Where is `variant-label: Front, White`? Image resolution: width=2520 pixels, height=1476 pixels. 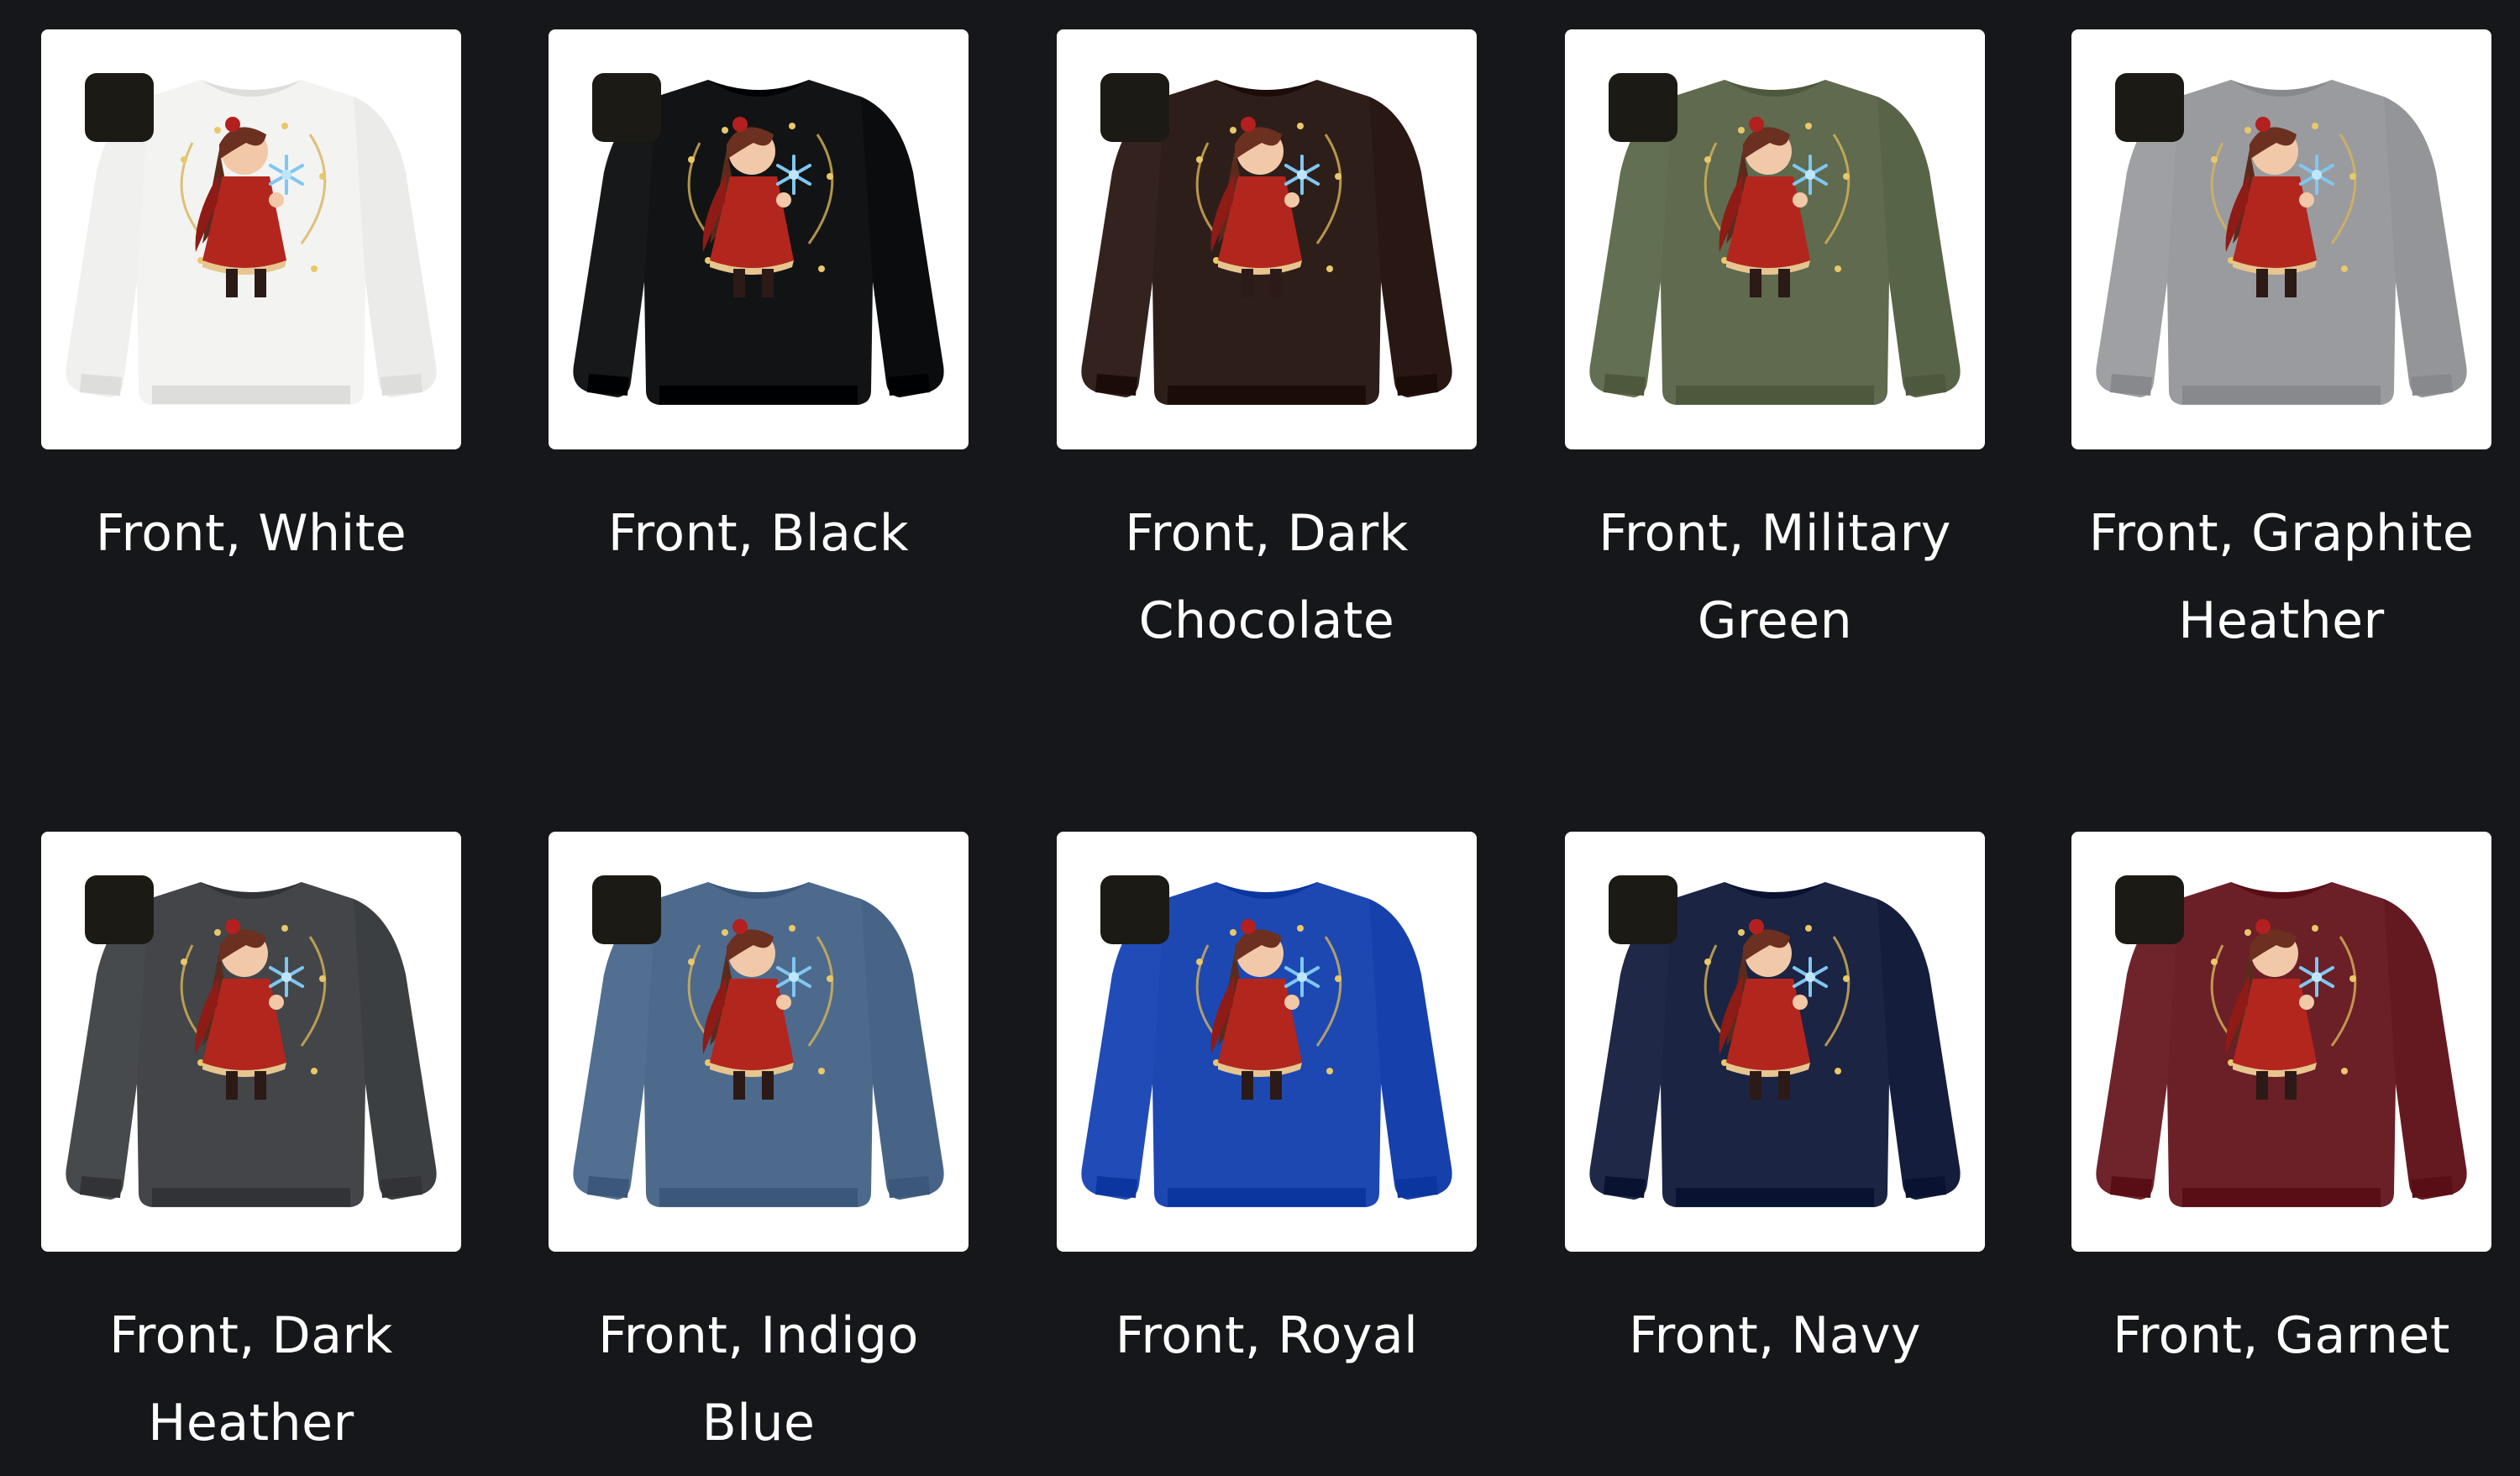
variant-label: Front, White is located at coordinates (251, 533).